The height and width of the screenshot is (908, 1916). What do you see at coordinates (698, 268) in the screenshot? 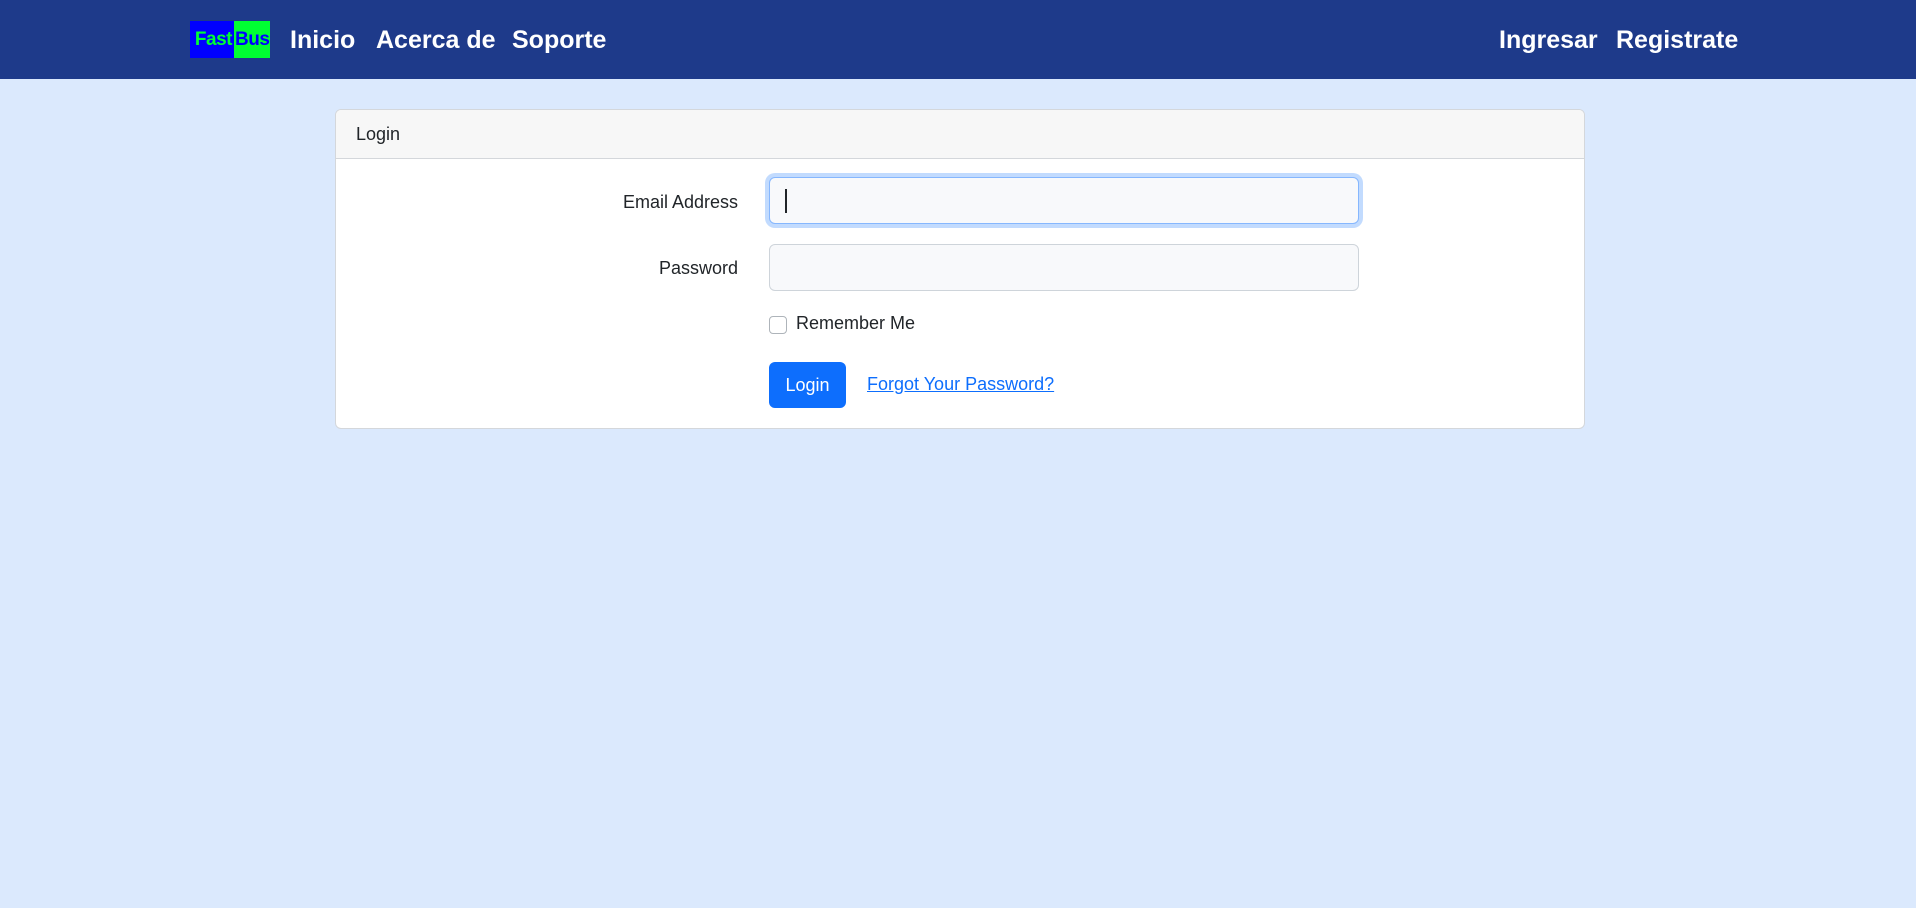
I see `password-label: Password` at bounding box center [698, 268].